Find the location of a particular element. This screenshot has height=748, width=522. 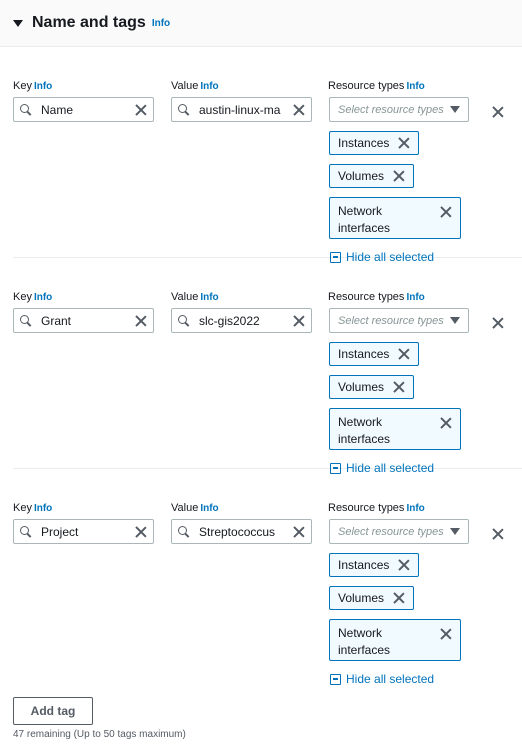

collapse-caret-icon is located at coordinates (18, 23).